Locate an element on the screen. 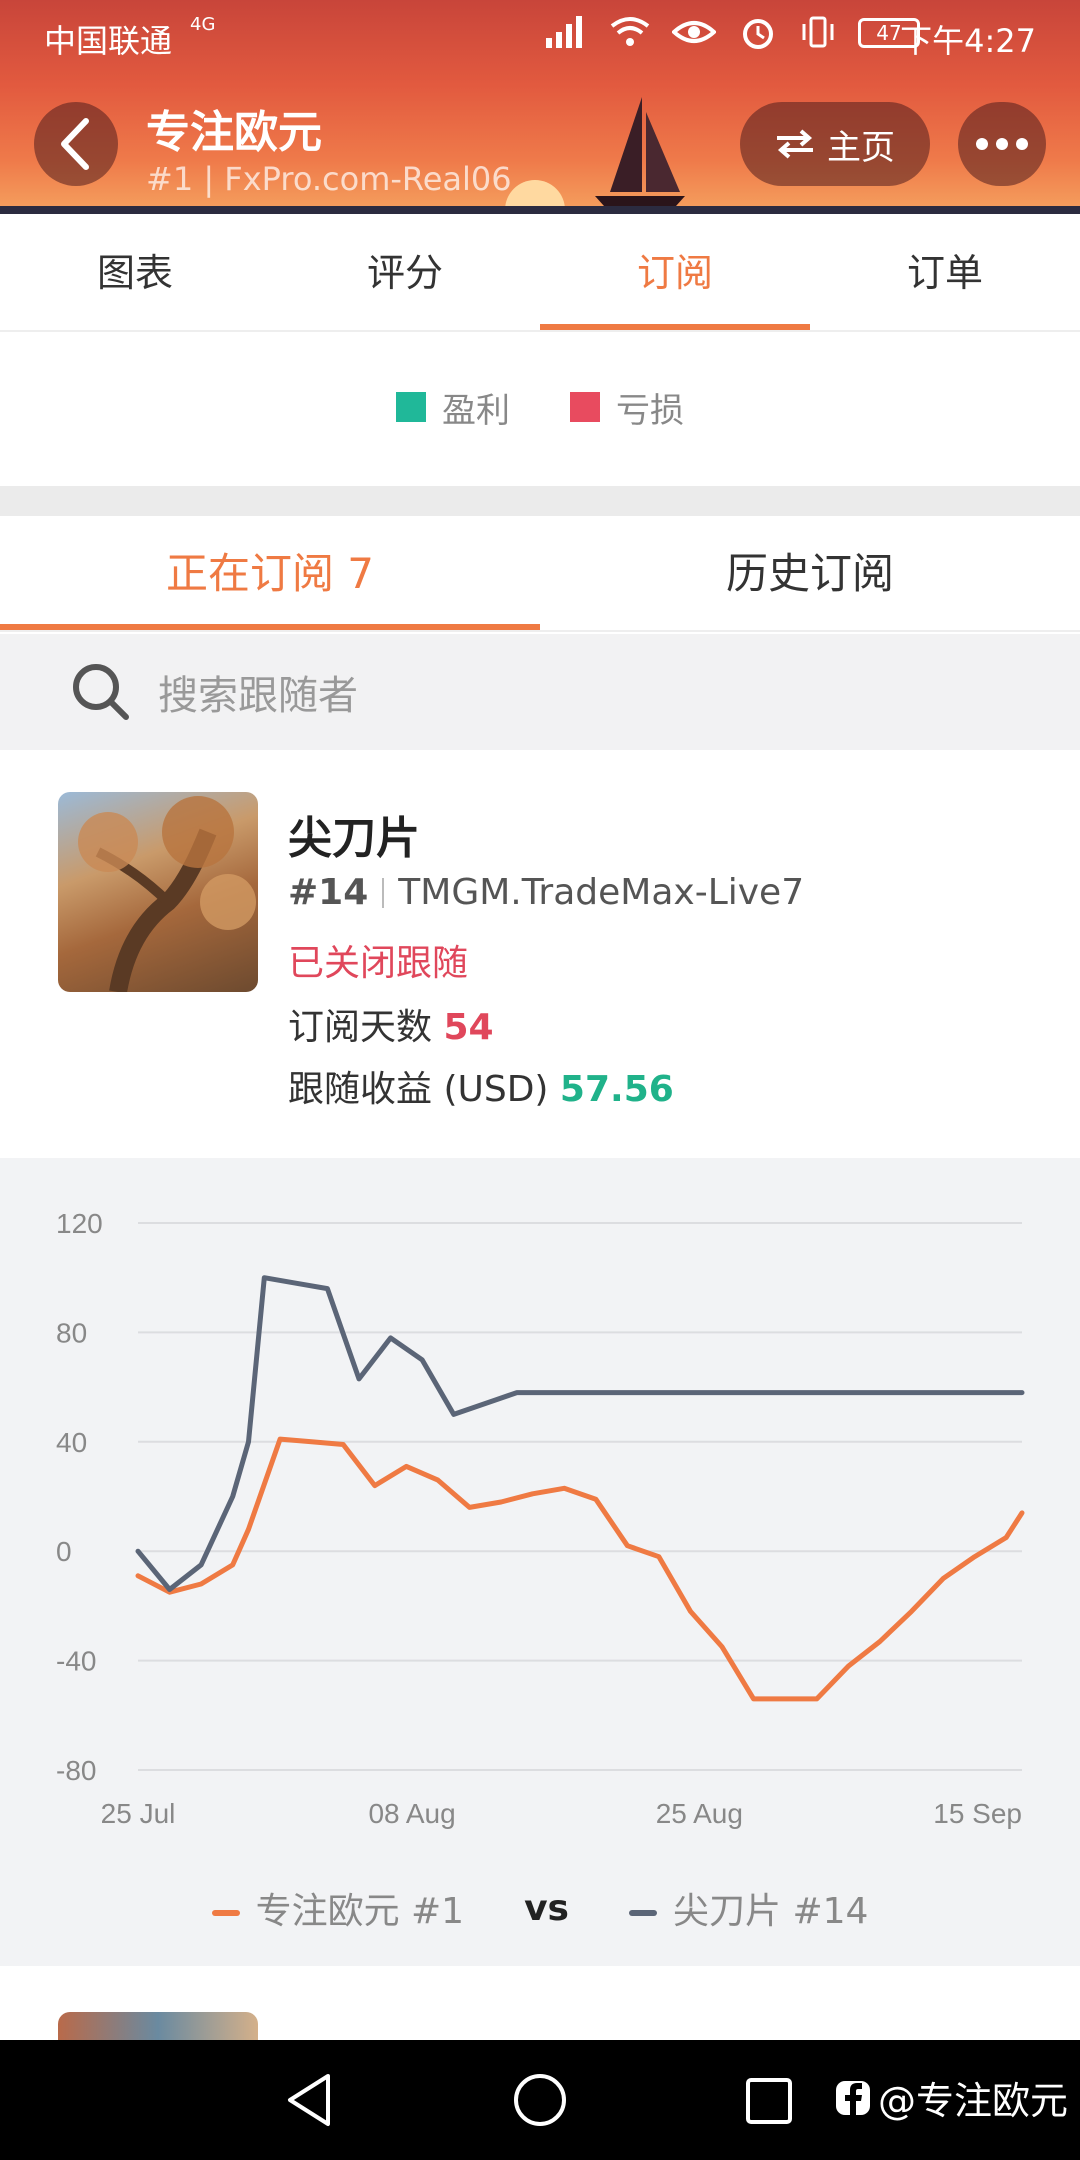 This screenshot has height=2160, width=1080. alarm-icon is located at coordinates (758, 34).